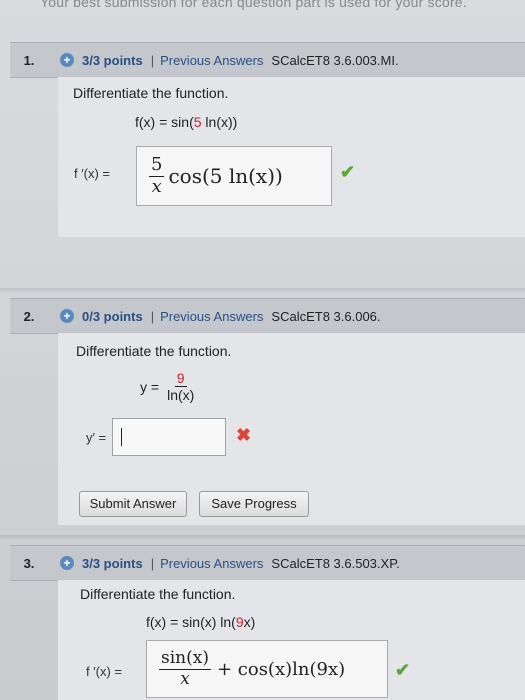 This screenshot has height=700, width=525. What do you see at coordinates (335, 563) in the screenshot?
I see `question-source: SCalcET8 3.6.503.XP.` at bounding box center [335, 563].